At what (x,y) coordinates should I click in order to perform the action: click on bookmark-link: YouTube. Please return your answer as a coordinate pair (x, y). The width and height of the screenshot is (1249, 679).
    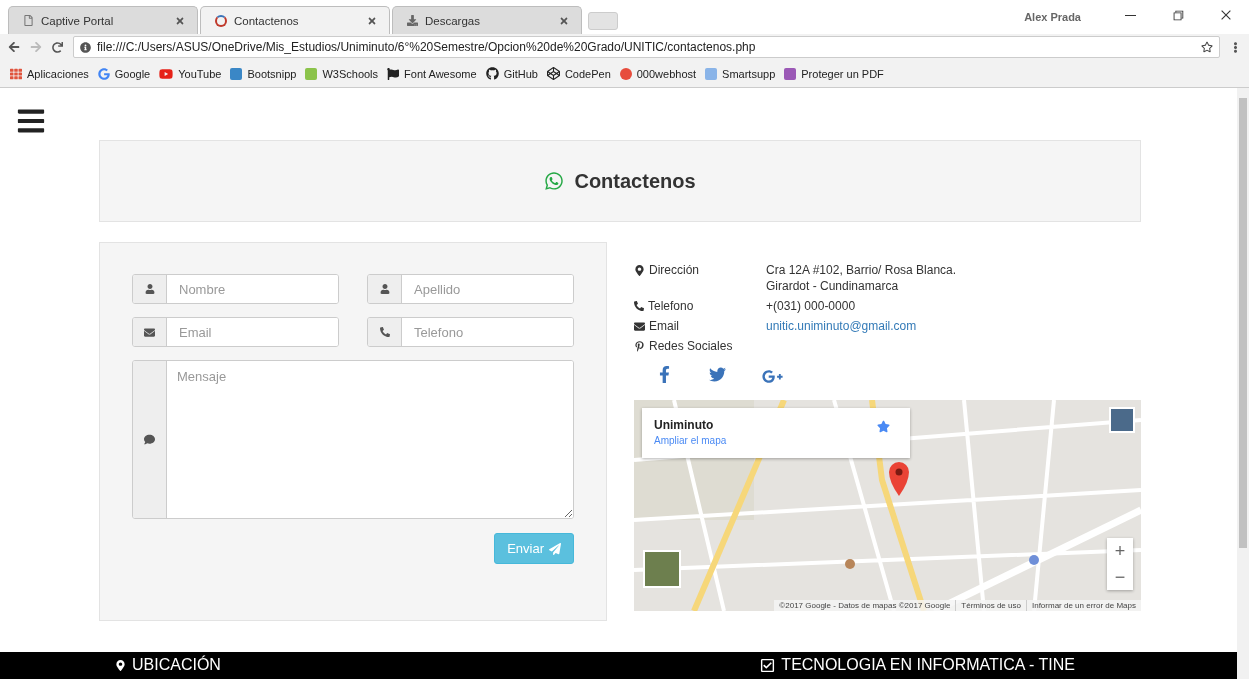
    Looking at the image, I should click on (190, 73).